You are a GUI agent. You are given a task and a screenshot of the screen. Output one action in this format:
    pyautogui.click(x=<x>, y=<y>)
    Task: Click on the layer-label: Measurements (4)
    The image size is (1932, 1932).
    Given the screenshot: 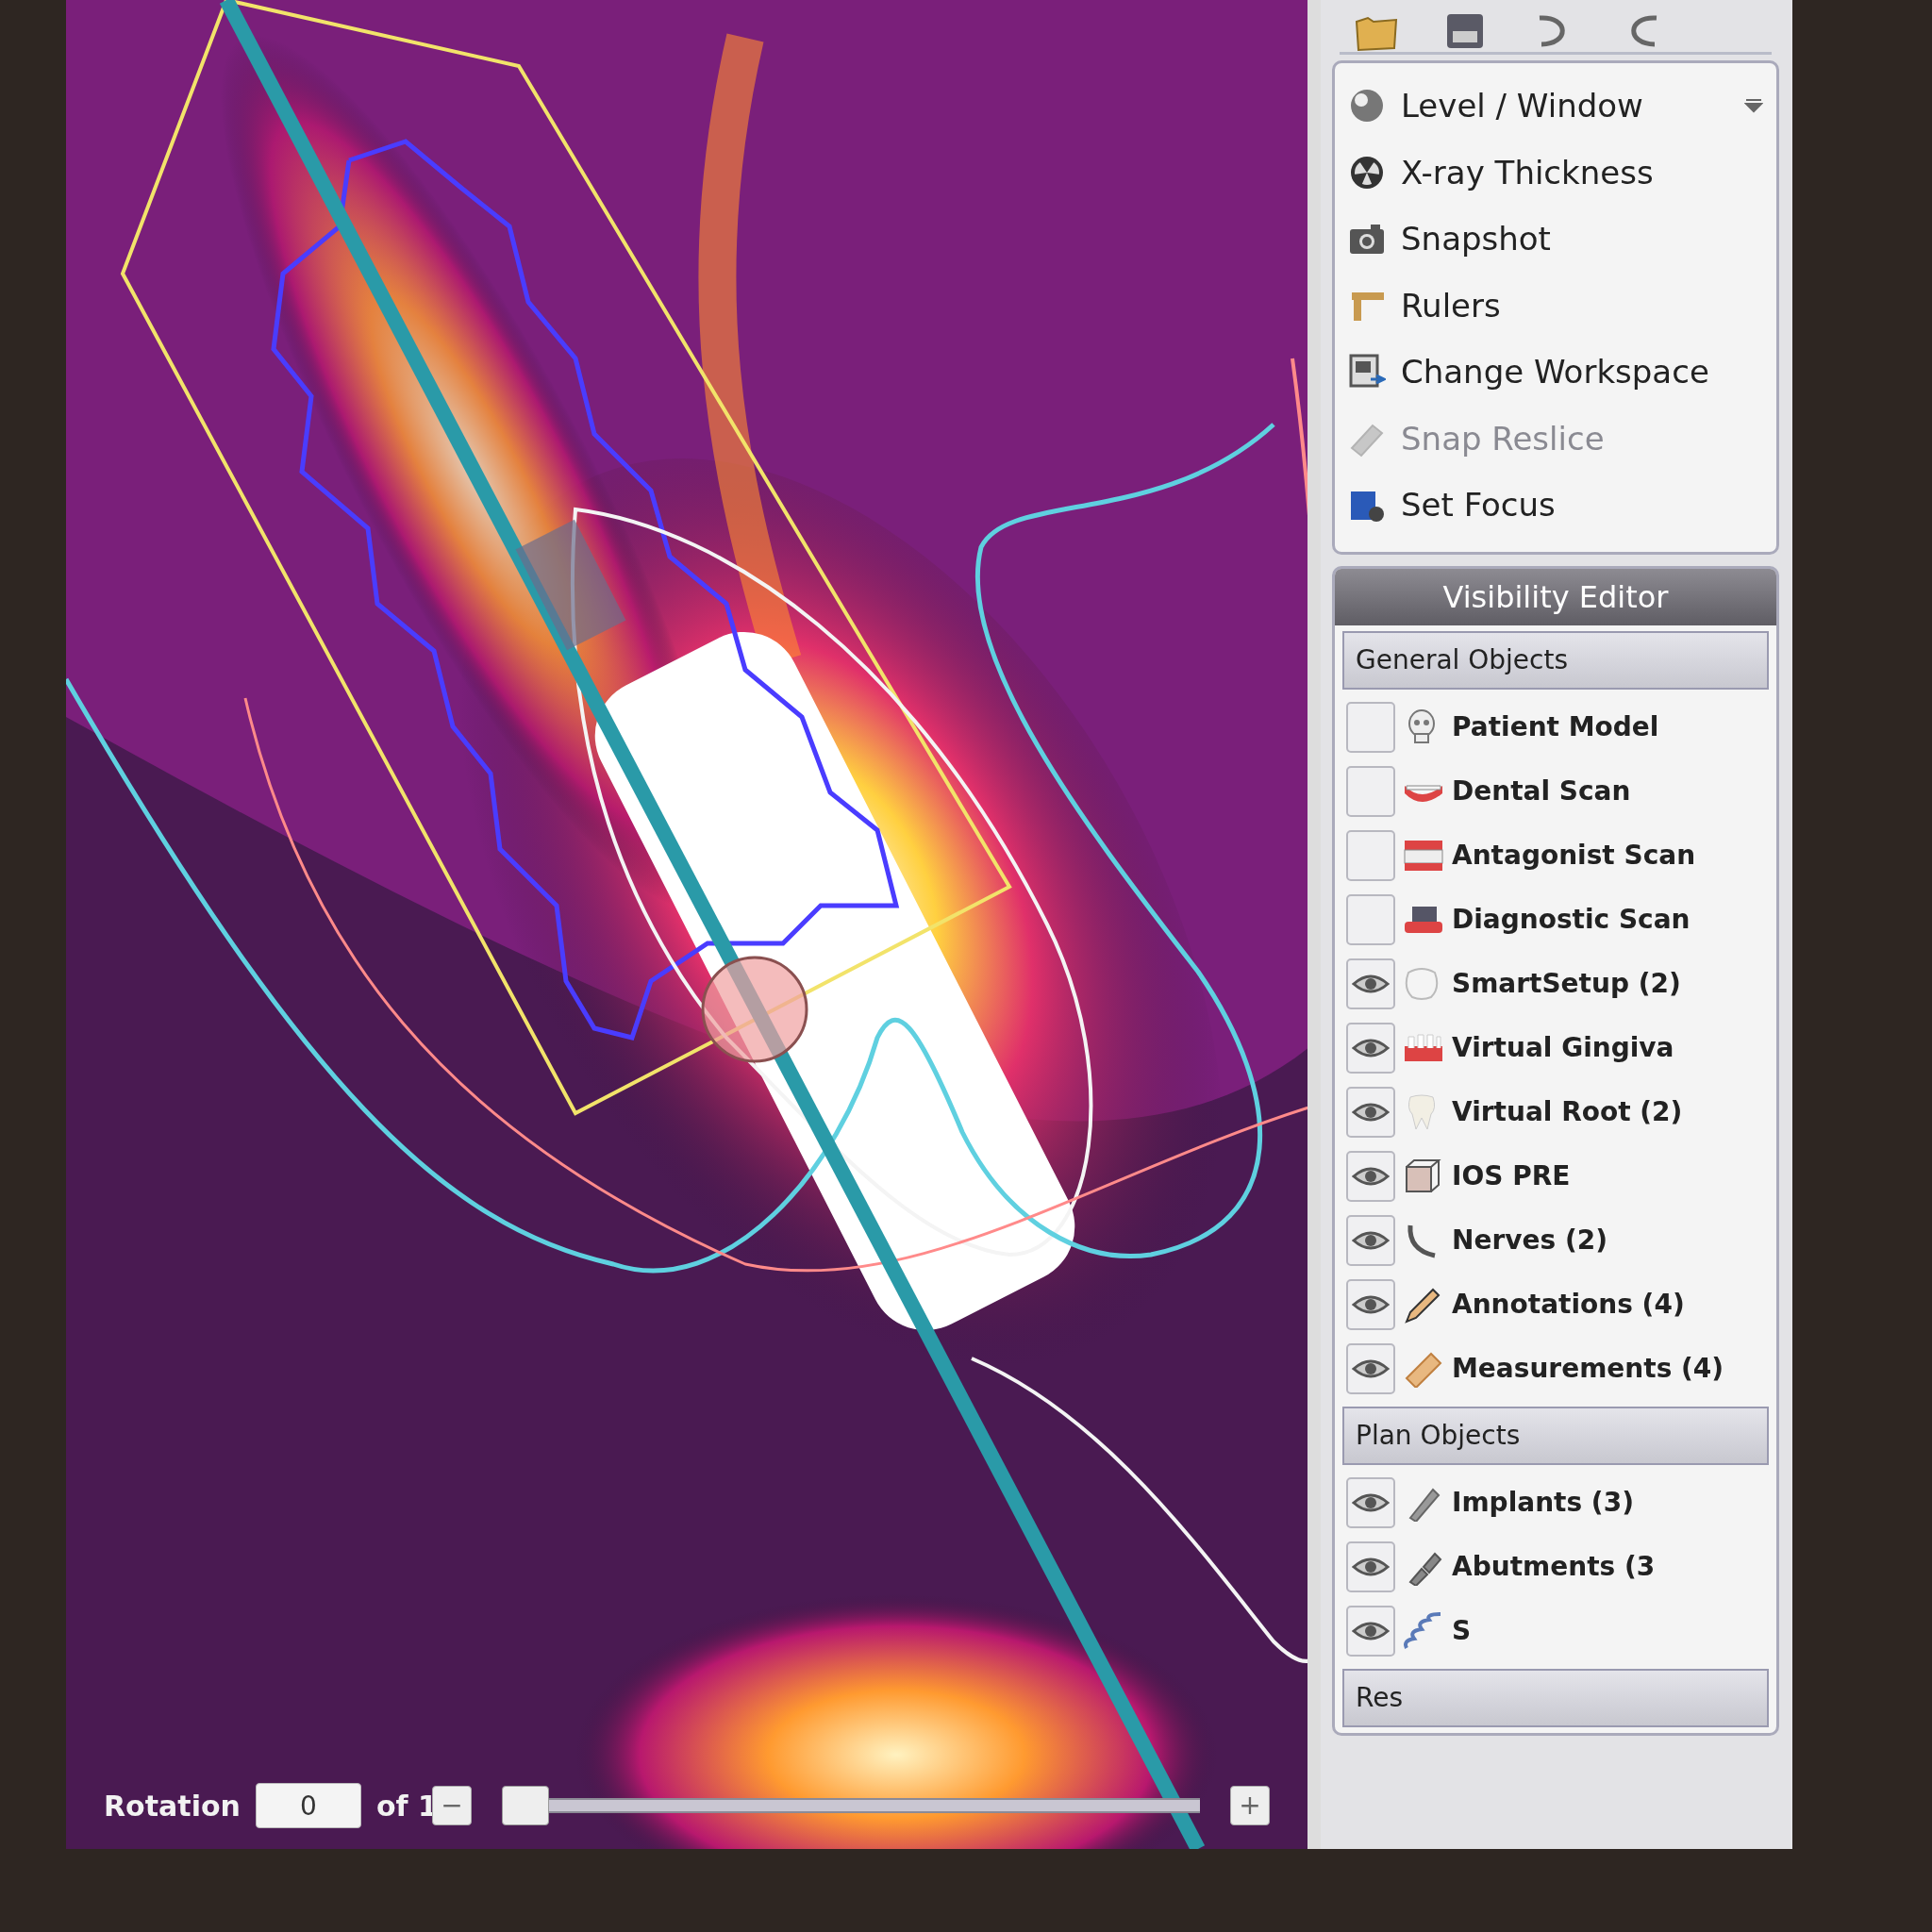 What is the action you would take?
    pyautogui.click(x=1588, y=1368)
    